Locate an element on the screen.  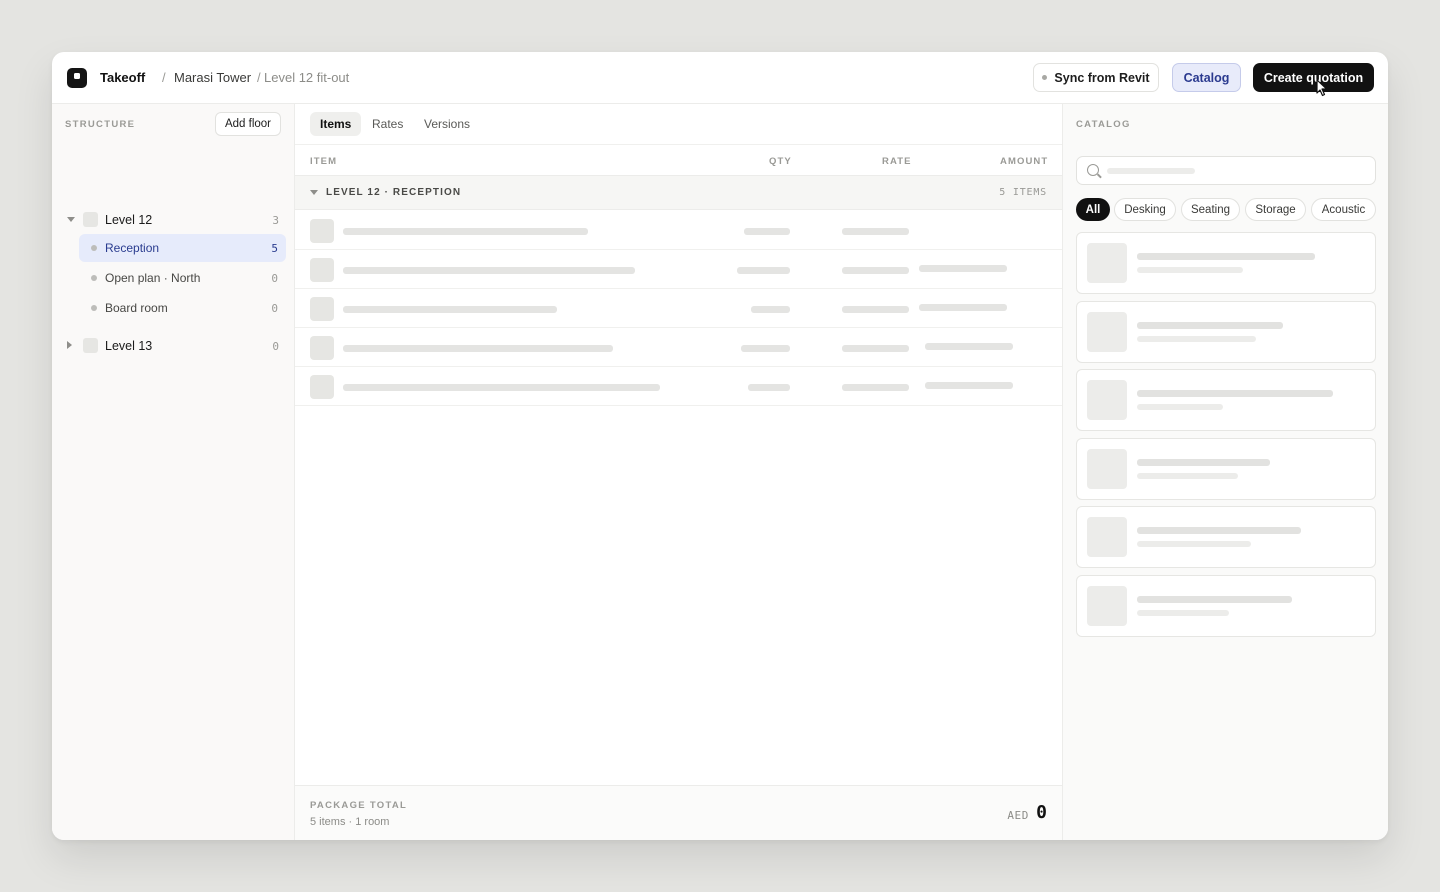
floor-room-count: 0 is located at coordinates (275, 346).